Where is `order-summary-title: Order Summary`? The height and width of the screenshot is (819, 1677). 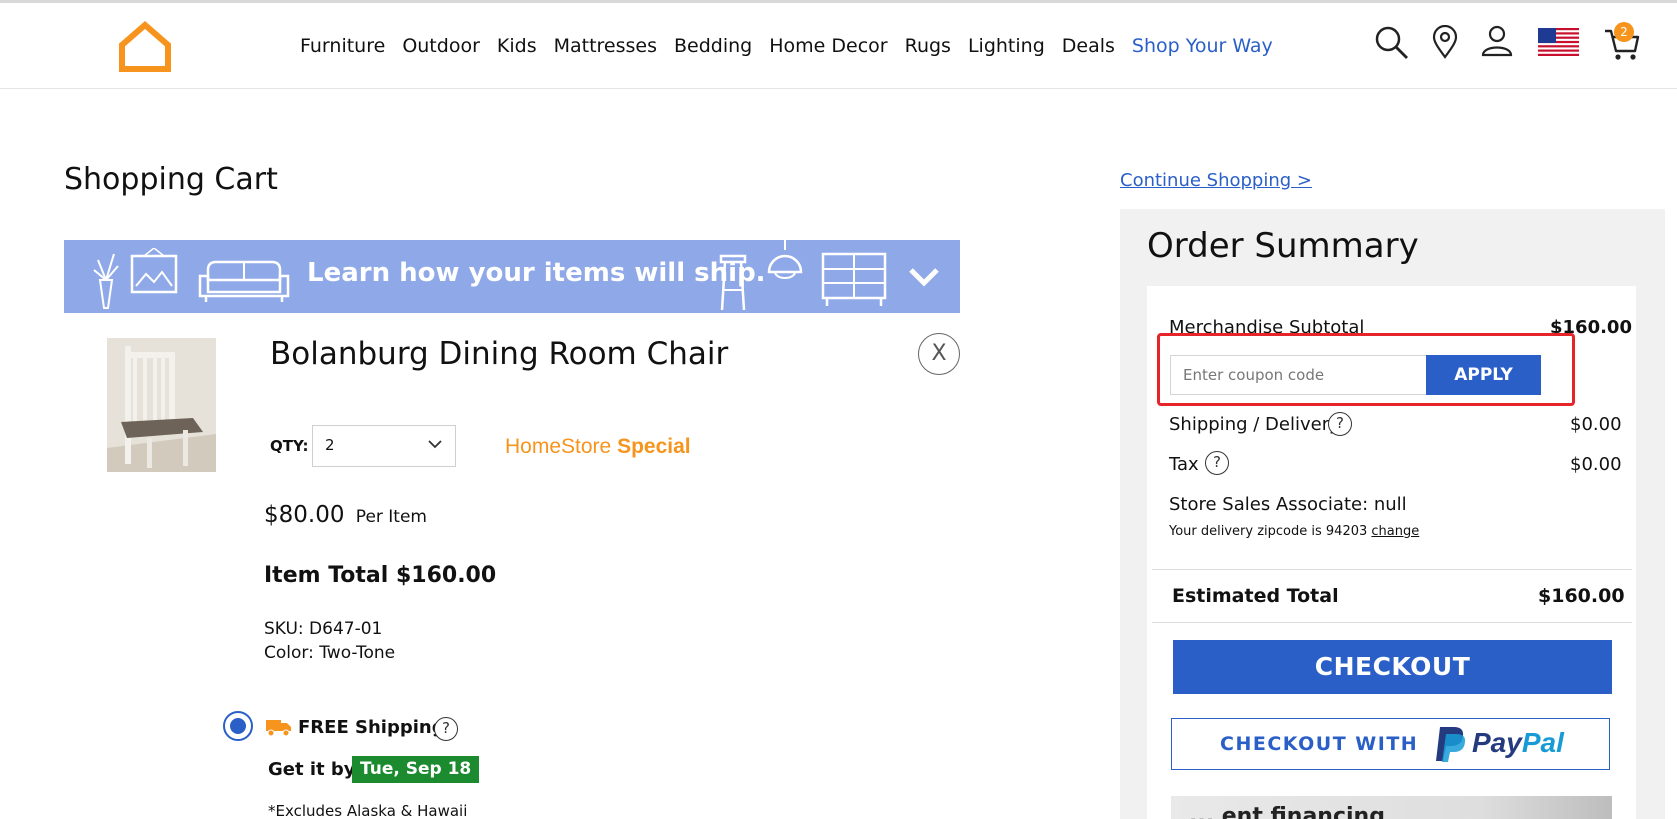 order-summary-title: Order Summary is located at coordinates (1283, 246).